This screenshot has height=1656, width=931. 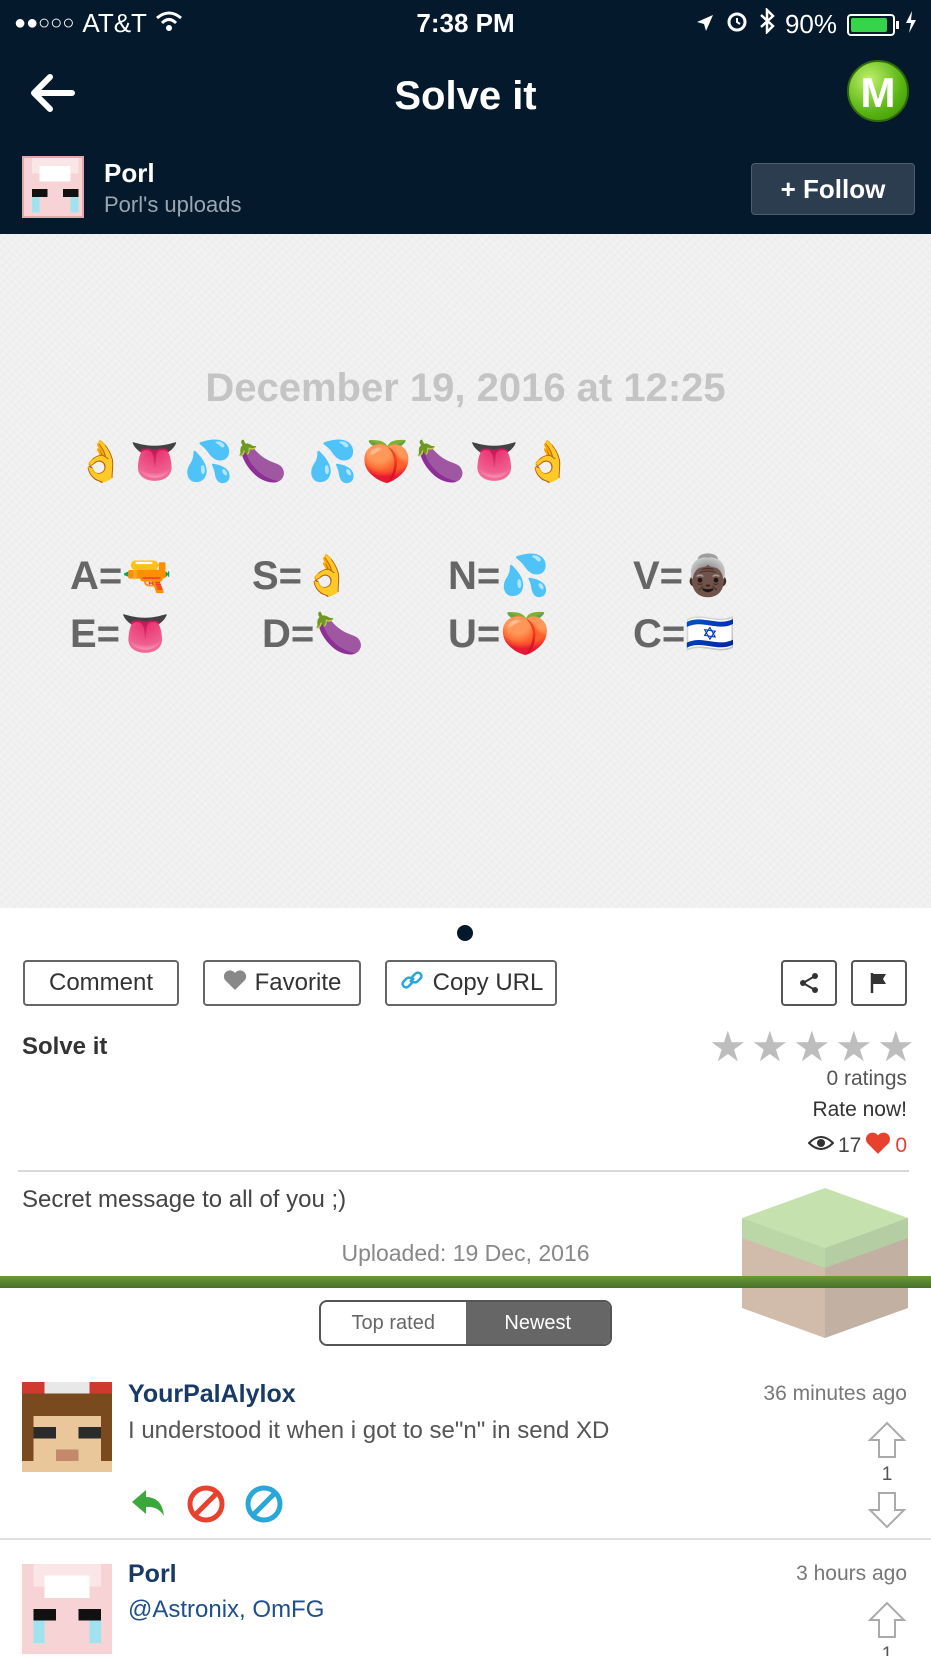 I want to click on ignore-button, so click(x=264, y=1504).